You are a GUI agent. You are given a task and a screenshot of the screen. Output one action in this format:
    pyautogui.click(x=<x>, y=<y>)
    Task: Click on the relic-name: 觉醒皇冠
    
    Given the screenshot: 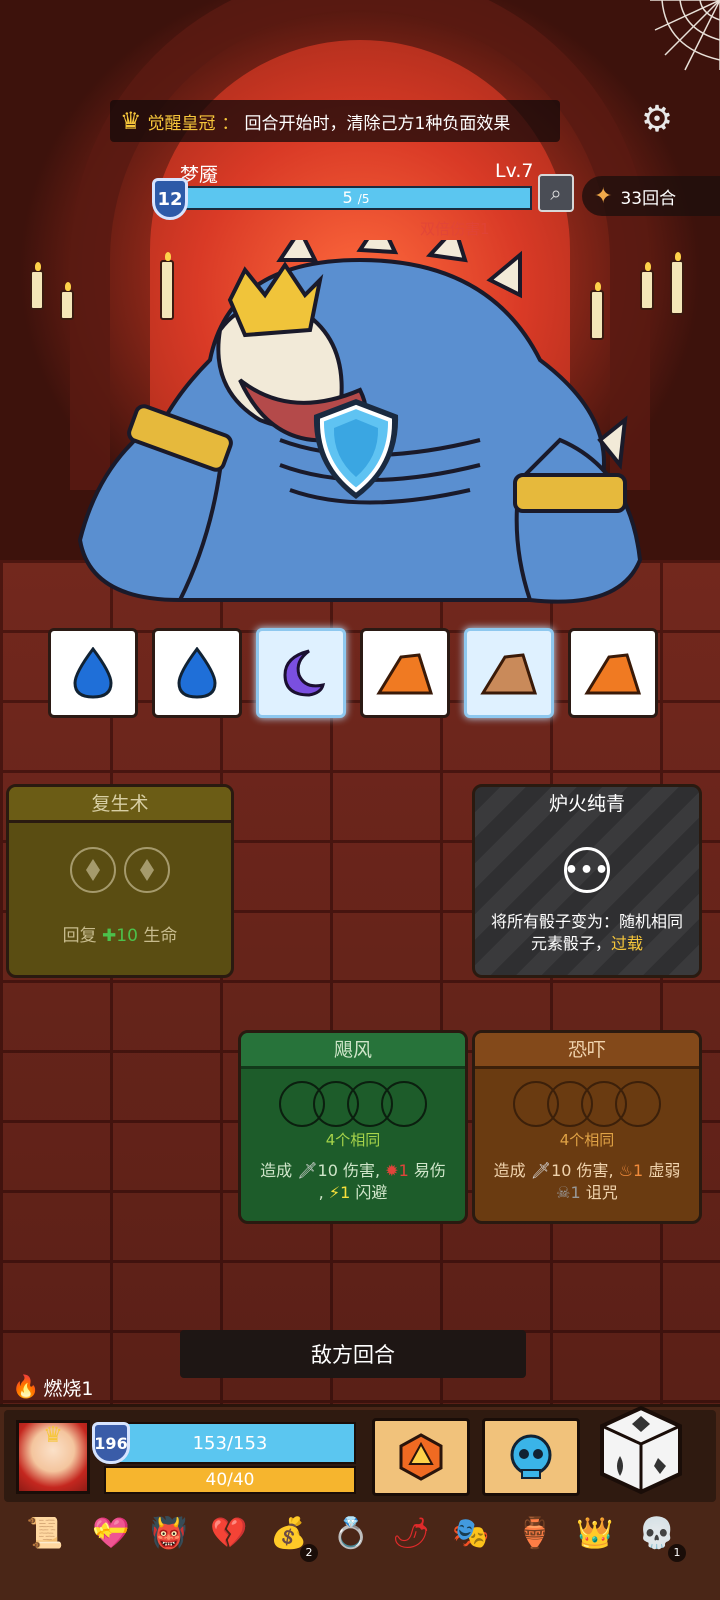 What is the action you would take?
    pyautogui.click(x=181, y=123)
    